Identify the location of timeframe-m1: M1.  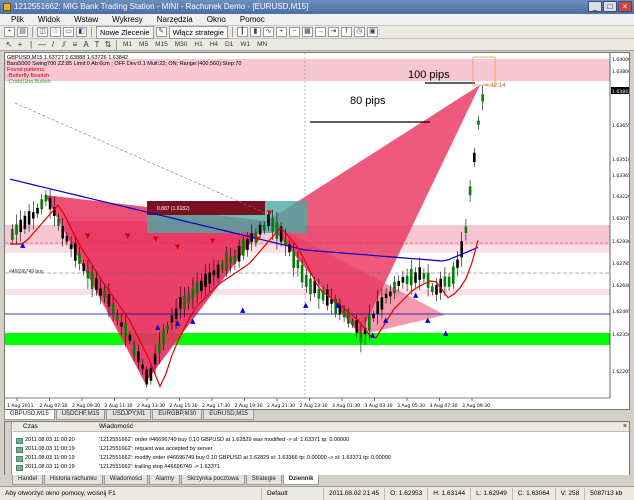
(127, 45).